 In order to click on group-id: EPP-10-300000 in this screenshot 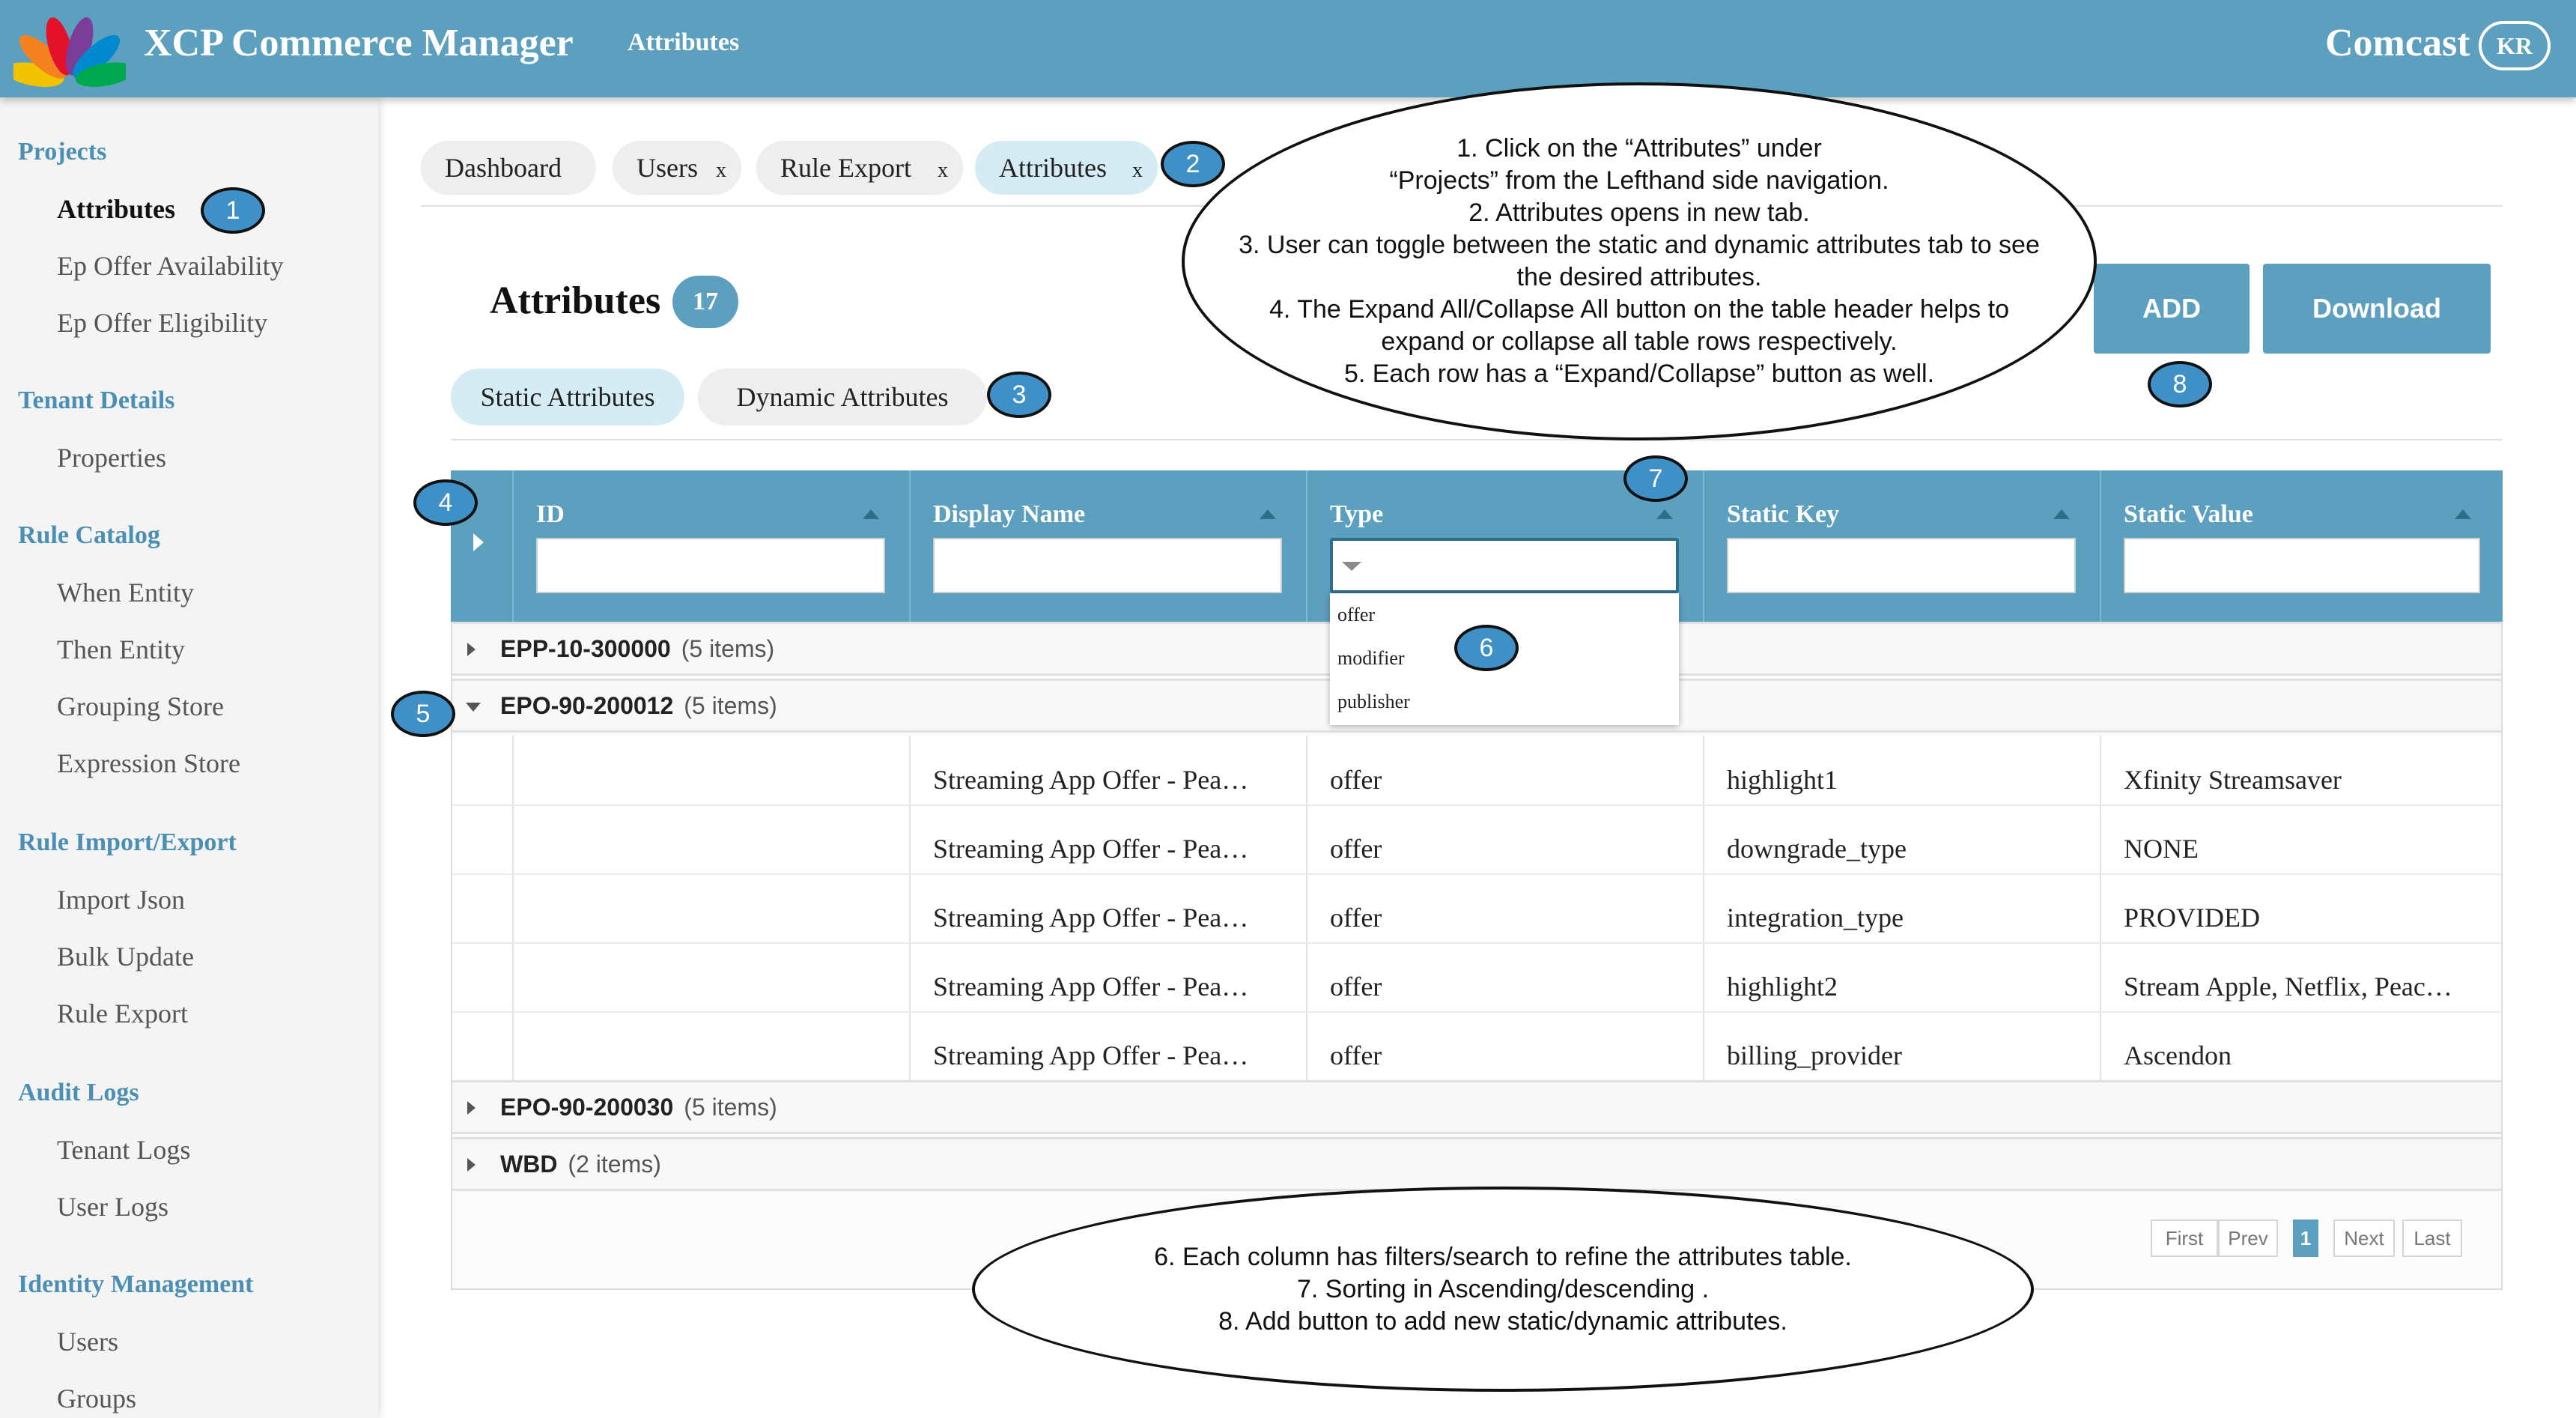, I will do `click(585, 648)`.